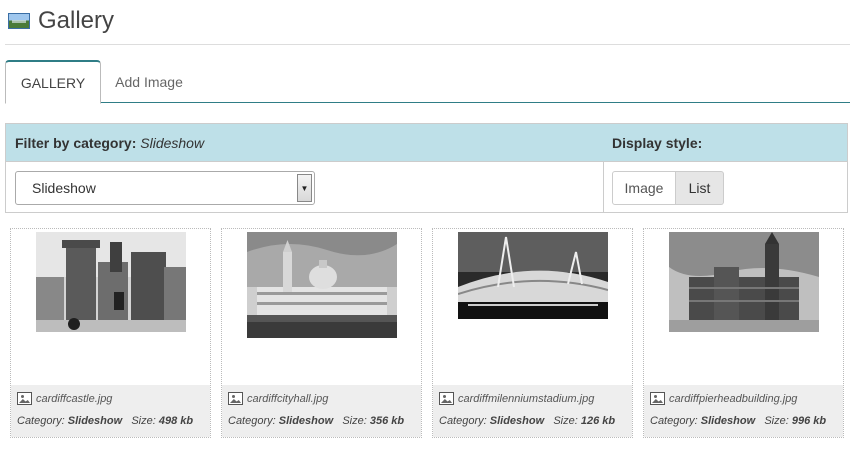 This screenshot has height=452, width=855. I want to click on image-meta: Category: Slideshow Size: 356 kb, so click(316, 421).